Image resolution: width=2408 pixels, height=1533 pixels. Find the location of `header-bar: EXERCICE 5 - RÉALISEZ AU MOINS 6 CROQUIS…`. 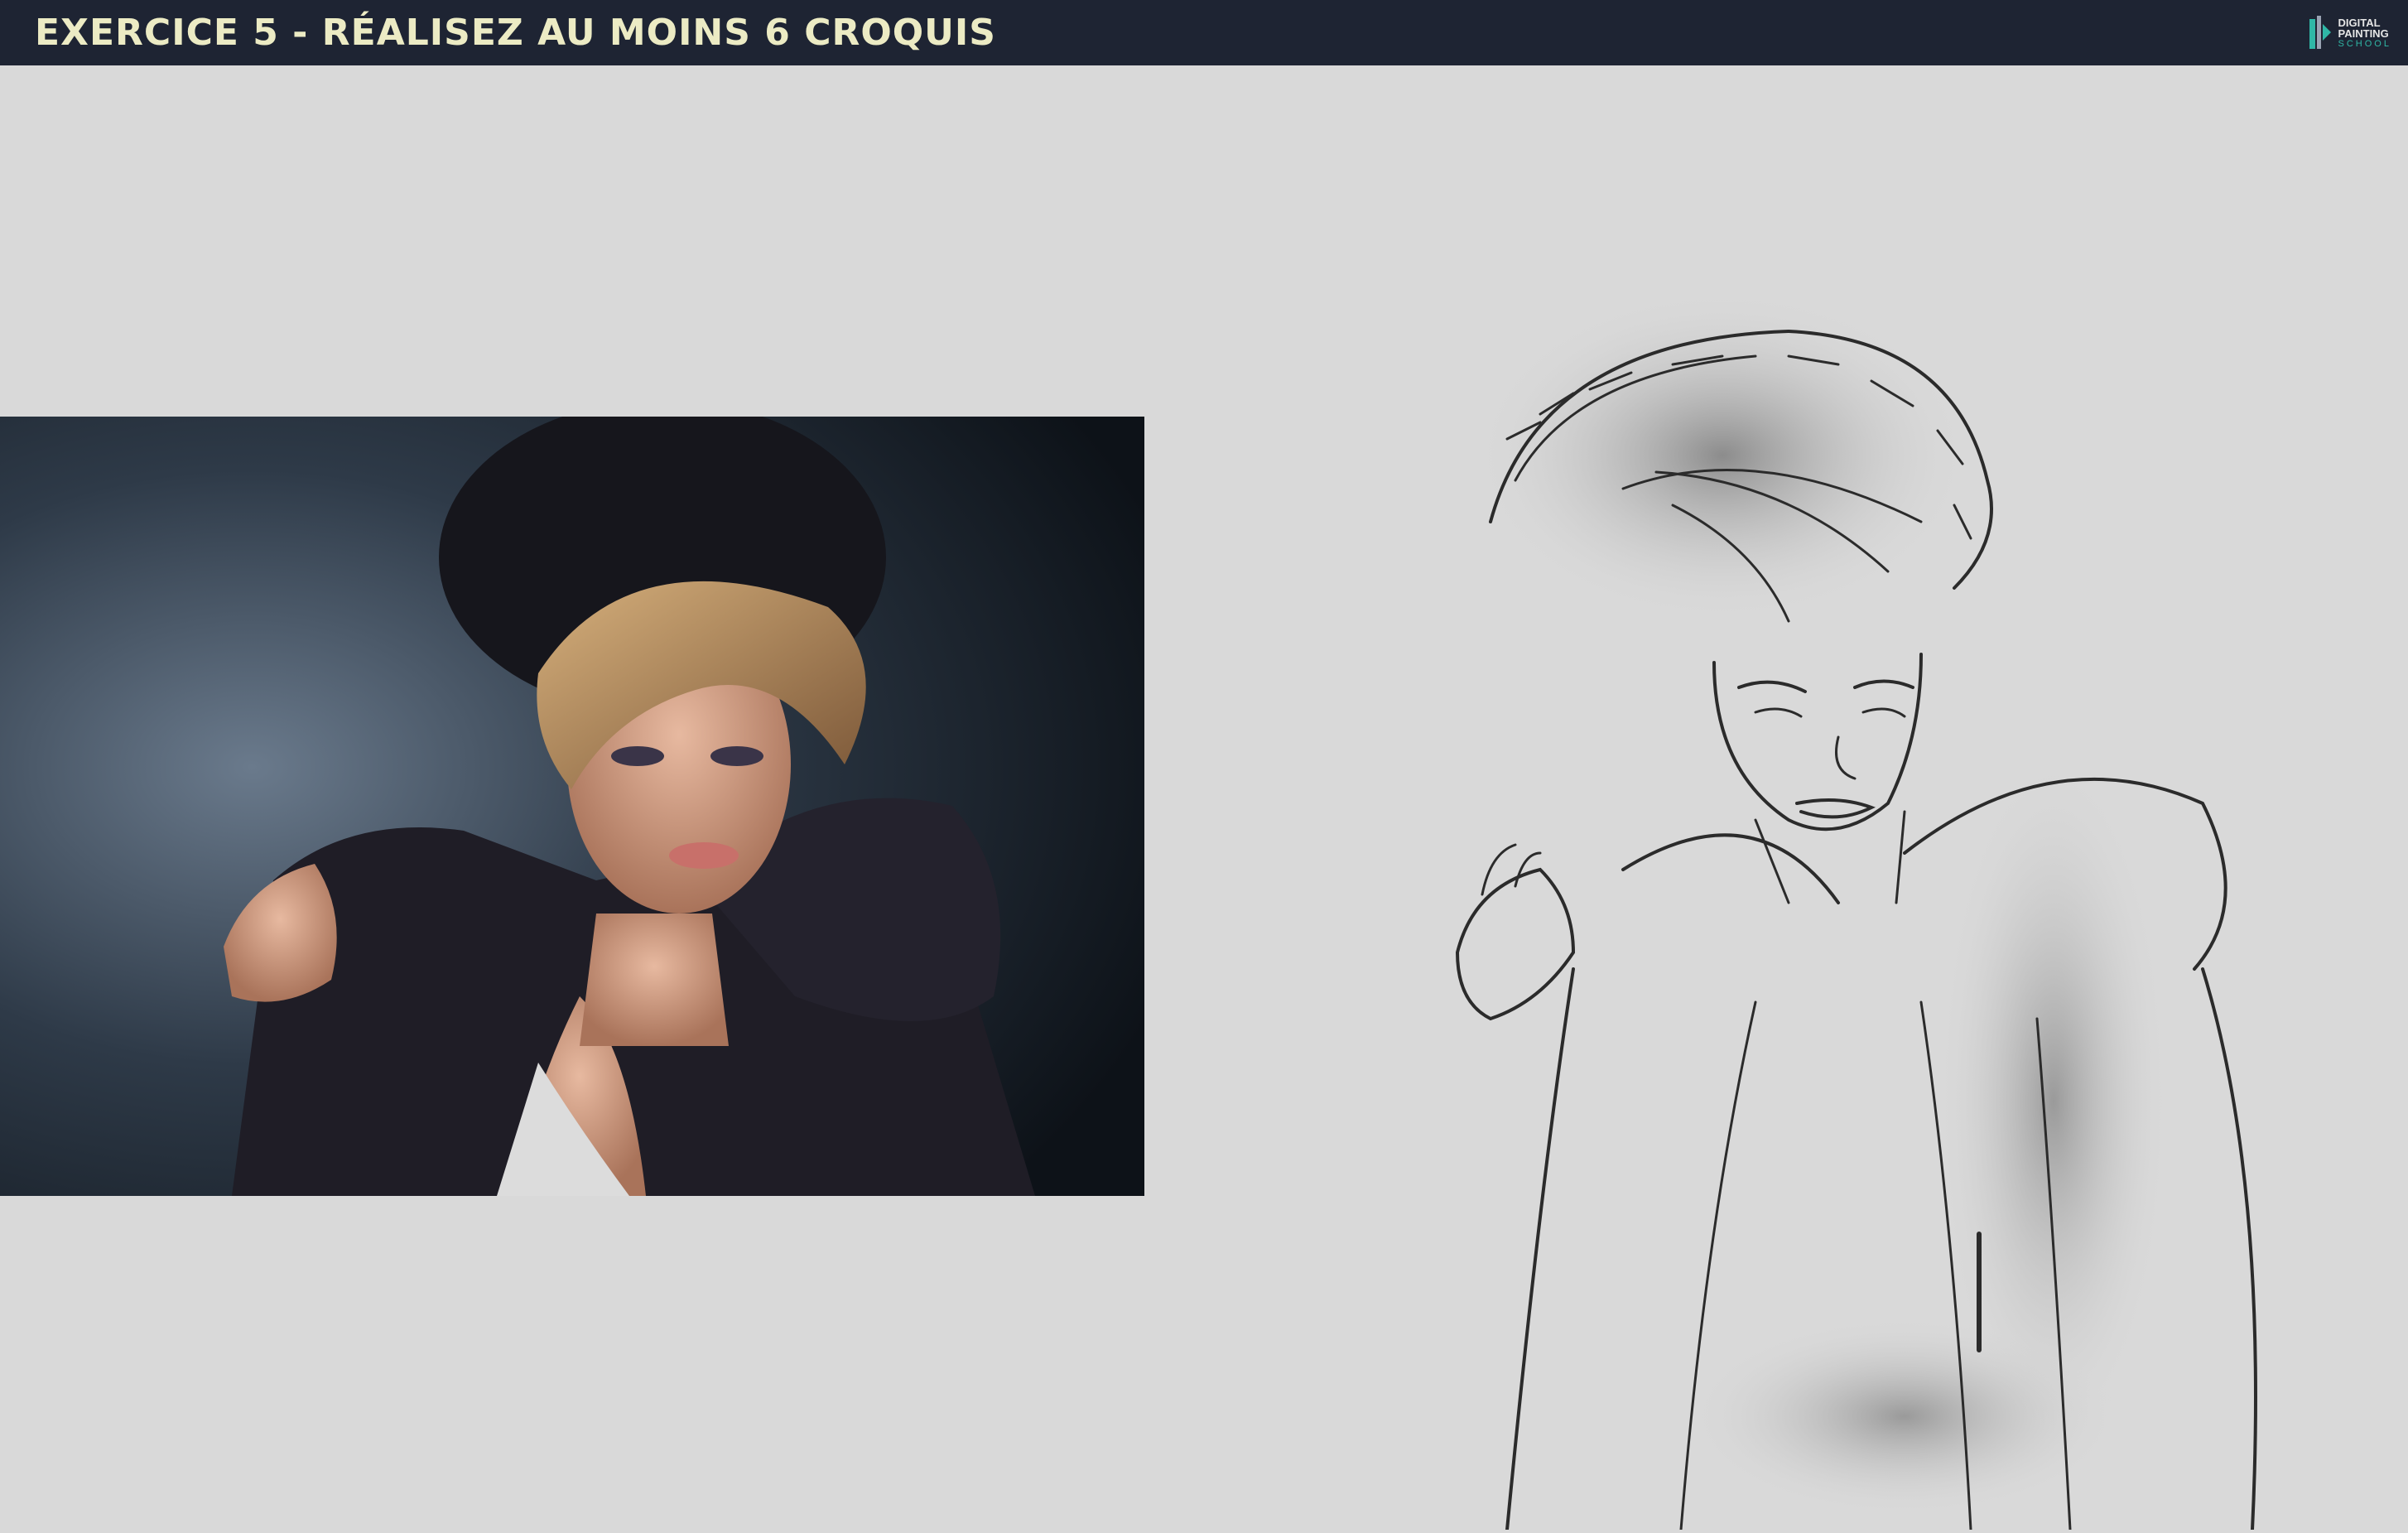

header-bar: EXERCICE 5 - RÉALISEZ AU MOINS 6 CROQUIS… is located at coordinates (1204, 32).